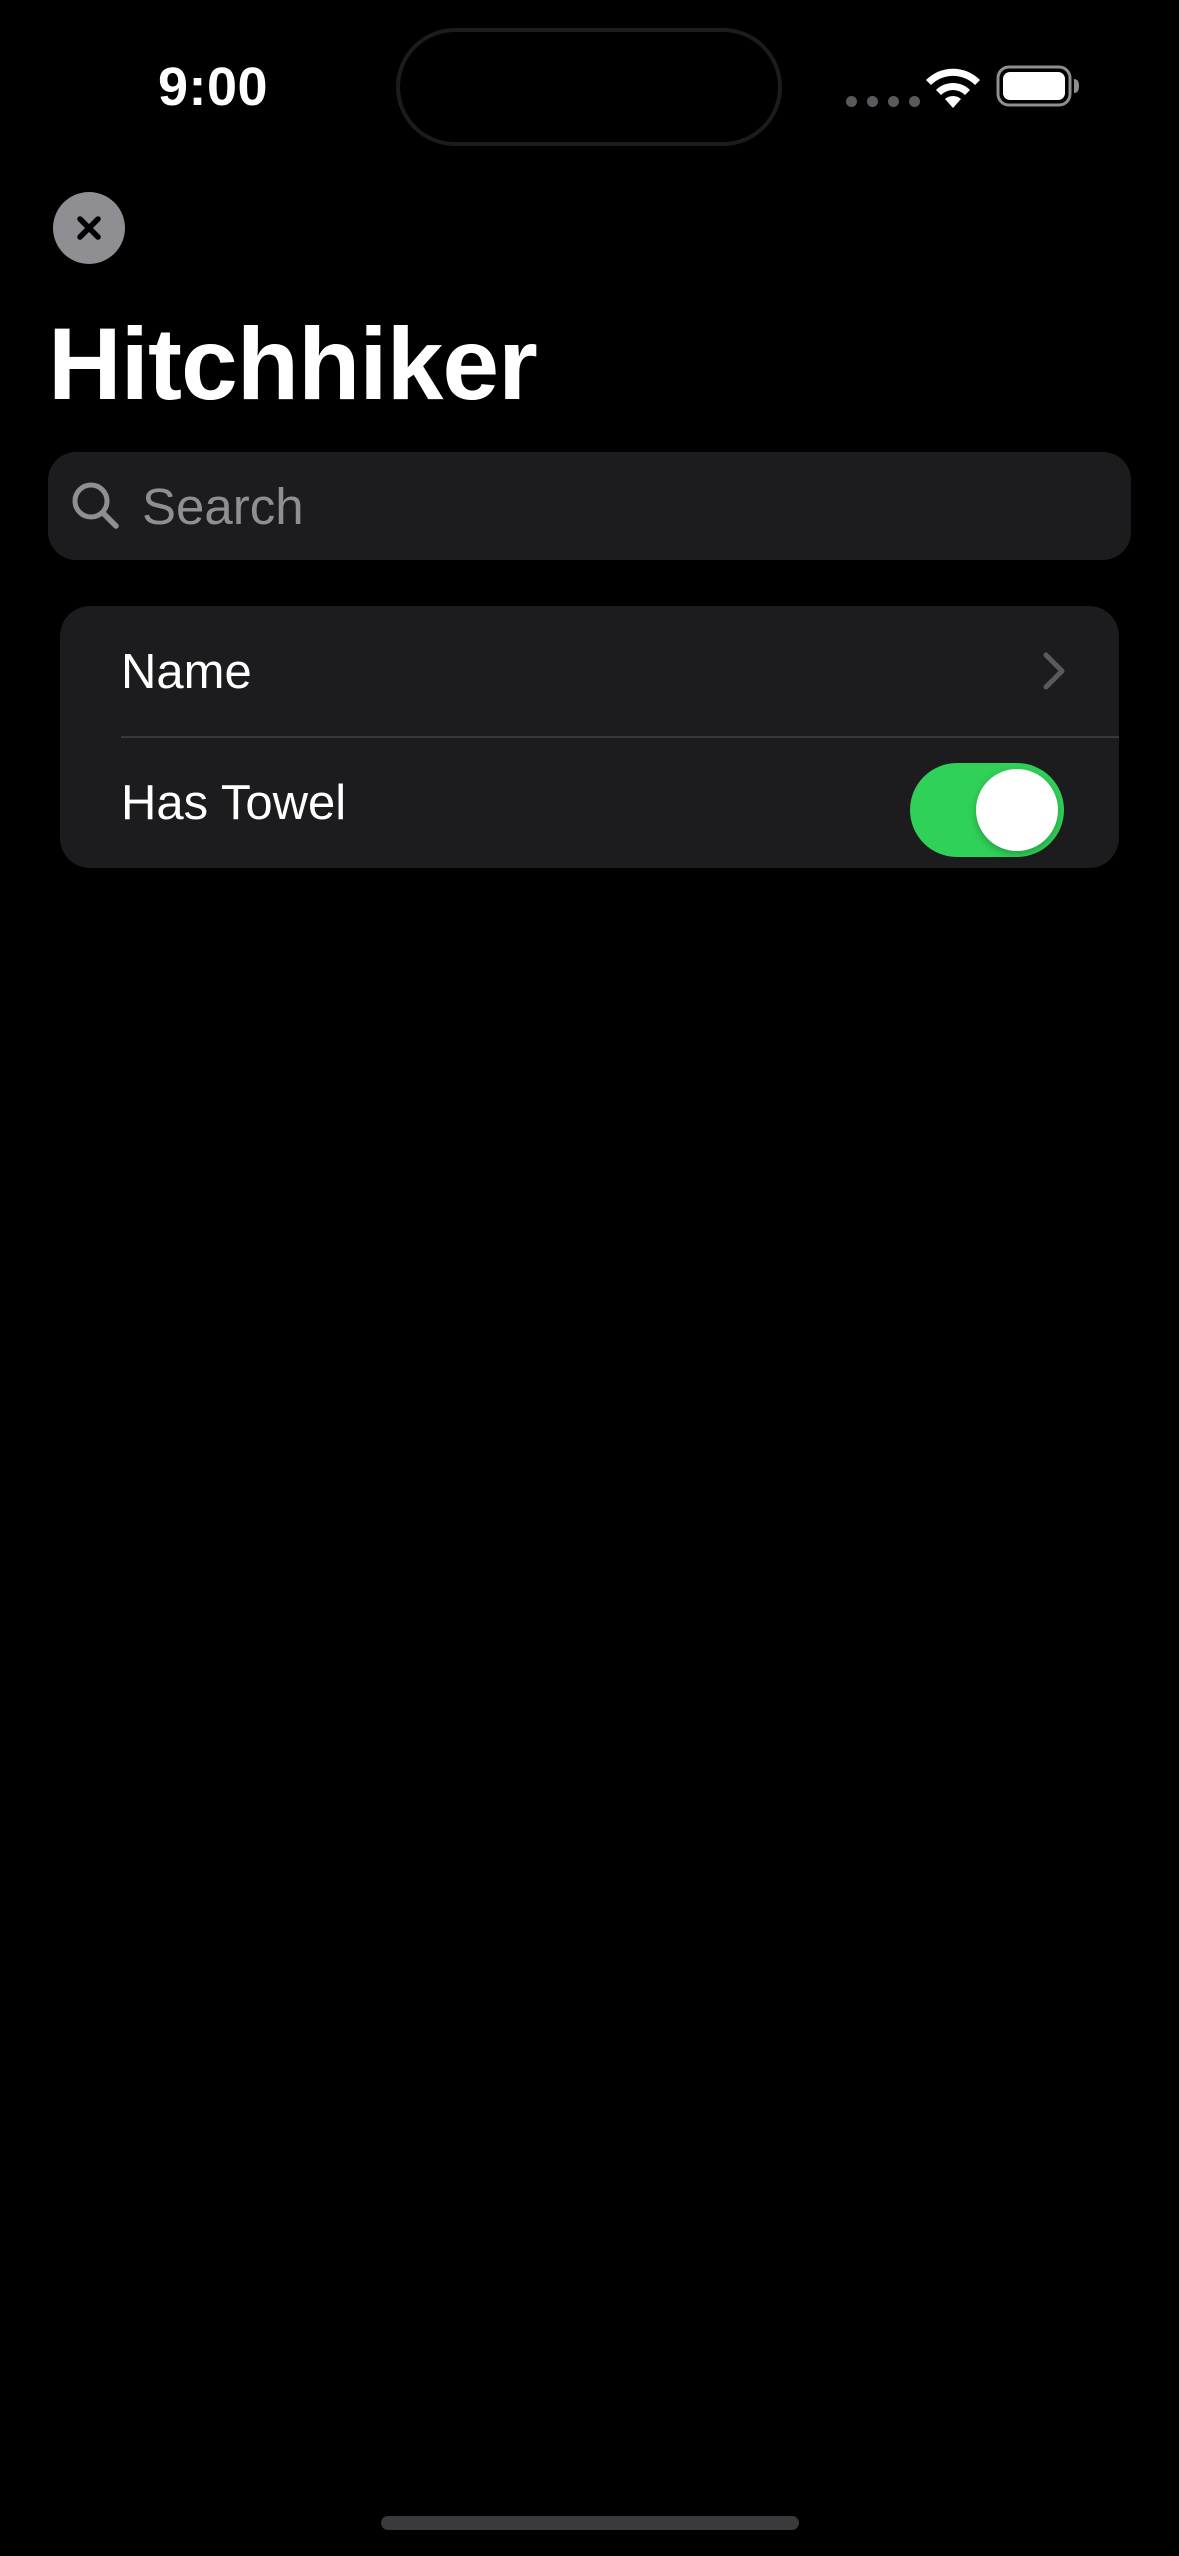  I want to click on name-row: Name, so click(589, 672).